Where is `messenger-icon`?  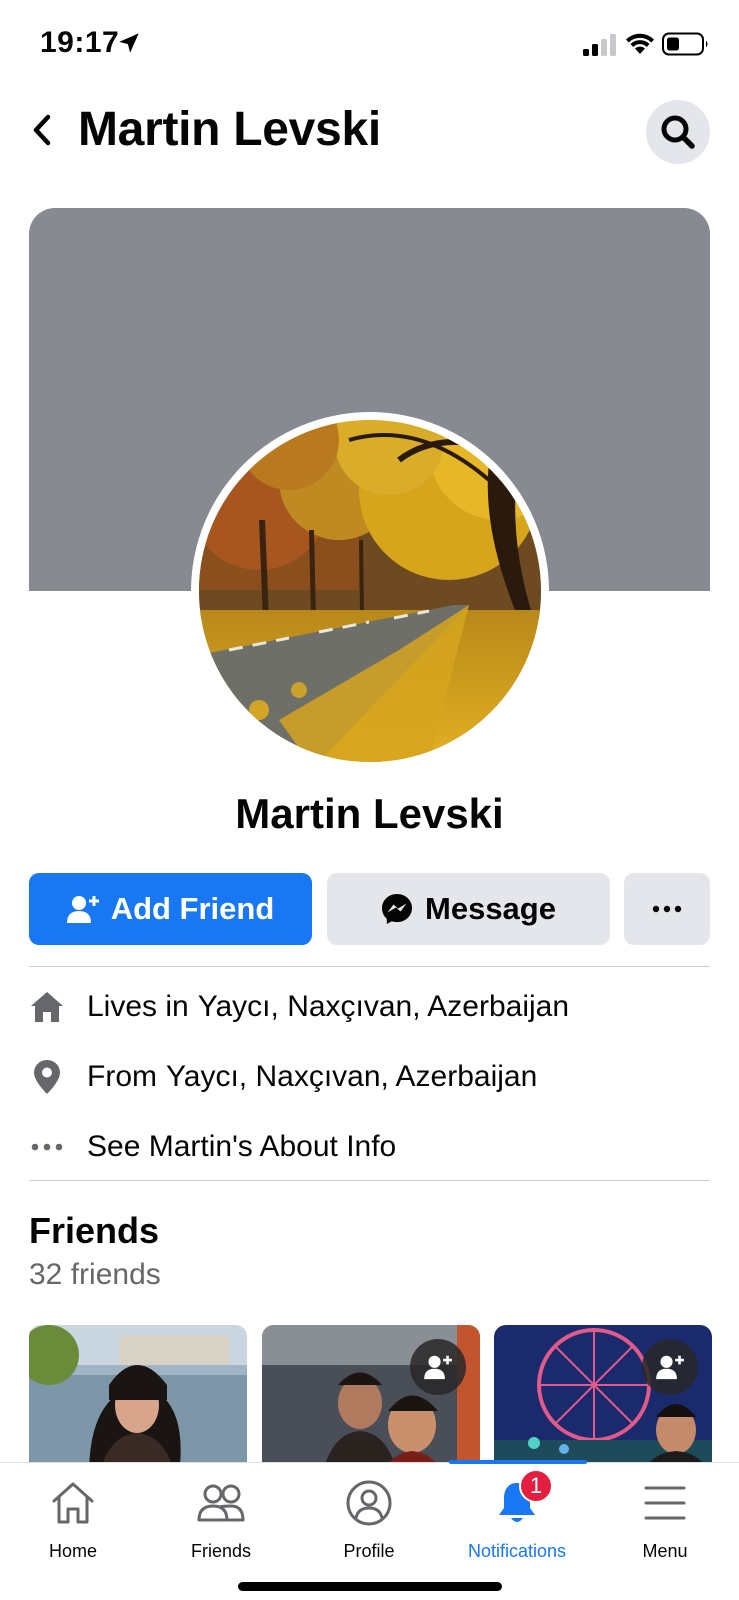 messenger-icon is located at coordinates (397, 909).